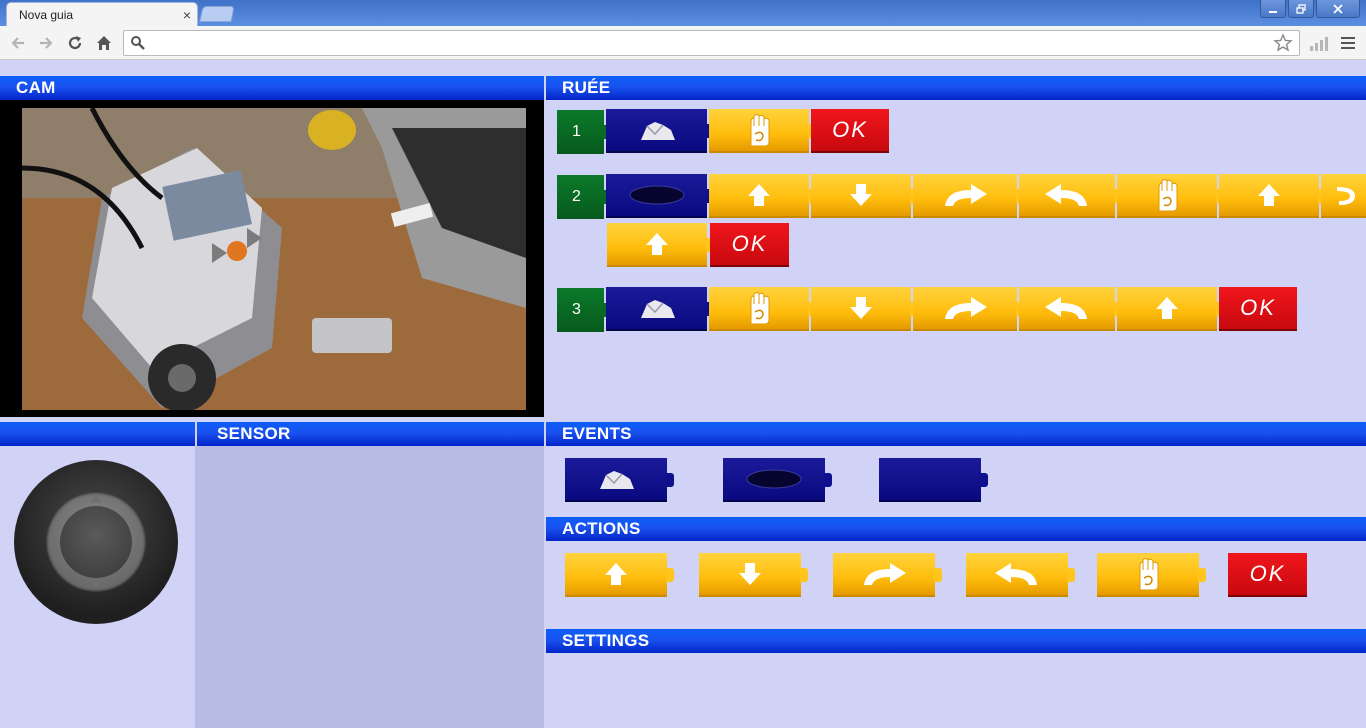 The height and width of the screenshot is (728, 1366). Describe the element at coordinates (1273, 9) in the screenshot. I see `minimize-button` at that location.